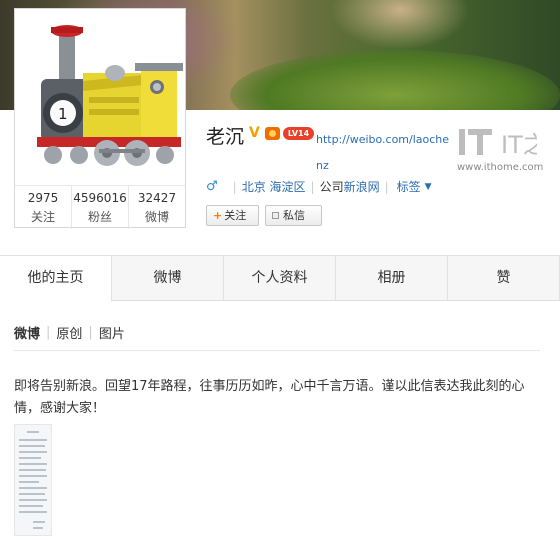  I want to click on profile-card: 1 2975 关注 4596016 粉丝 32427 微博, so click(100, 118).